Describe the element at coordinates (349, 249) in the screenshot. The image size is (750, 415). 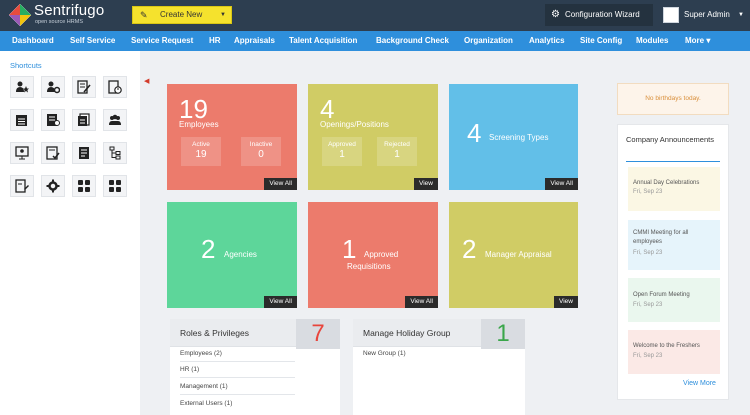
I see `requisitions-count: 1` at that location.